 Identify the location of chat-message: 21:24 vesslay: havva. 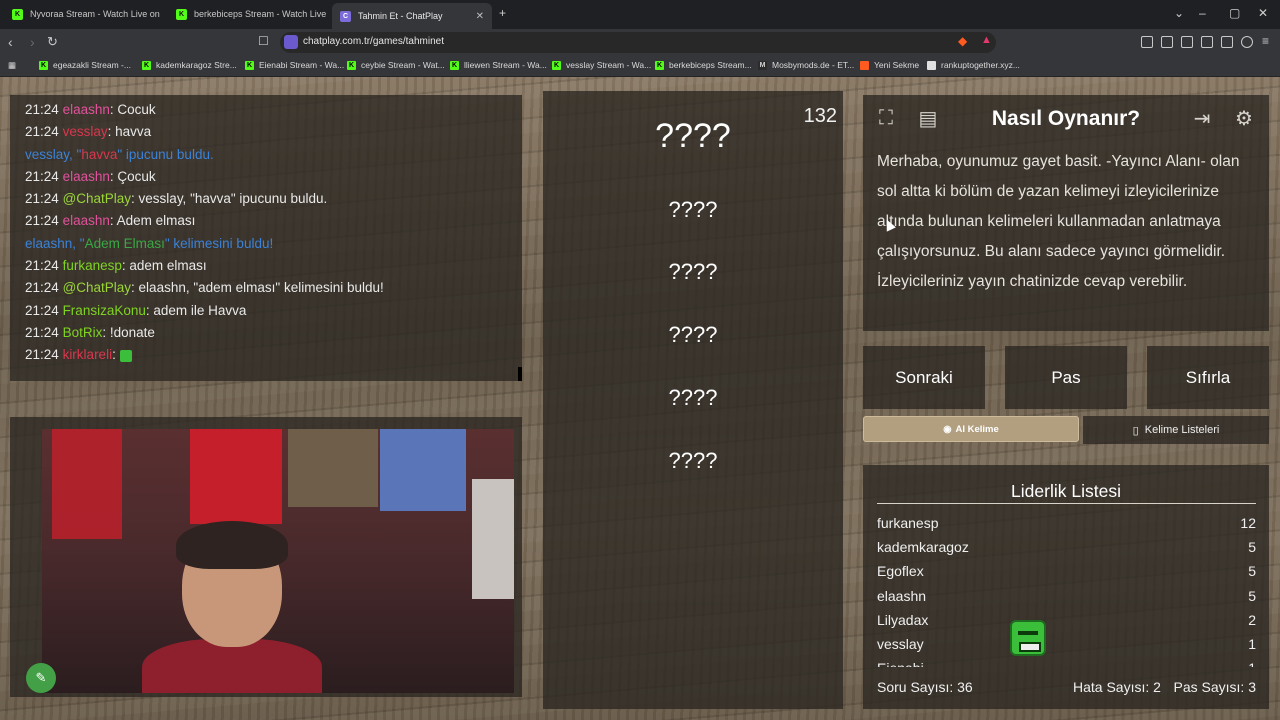
(266, 132).